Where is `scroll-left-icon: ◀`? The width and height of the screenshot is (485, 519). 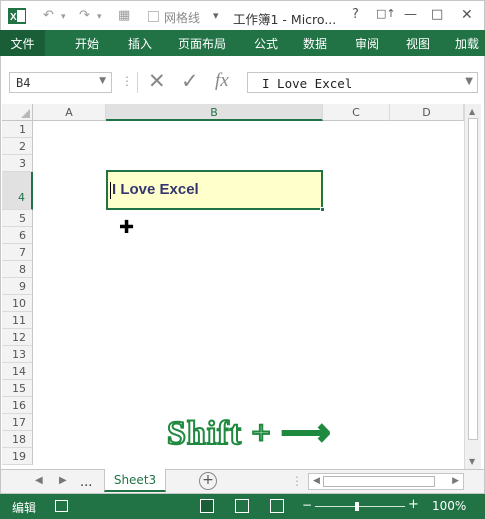
scroll-left-icon: ◀ is located at coordinates (316, 481).